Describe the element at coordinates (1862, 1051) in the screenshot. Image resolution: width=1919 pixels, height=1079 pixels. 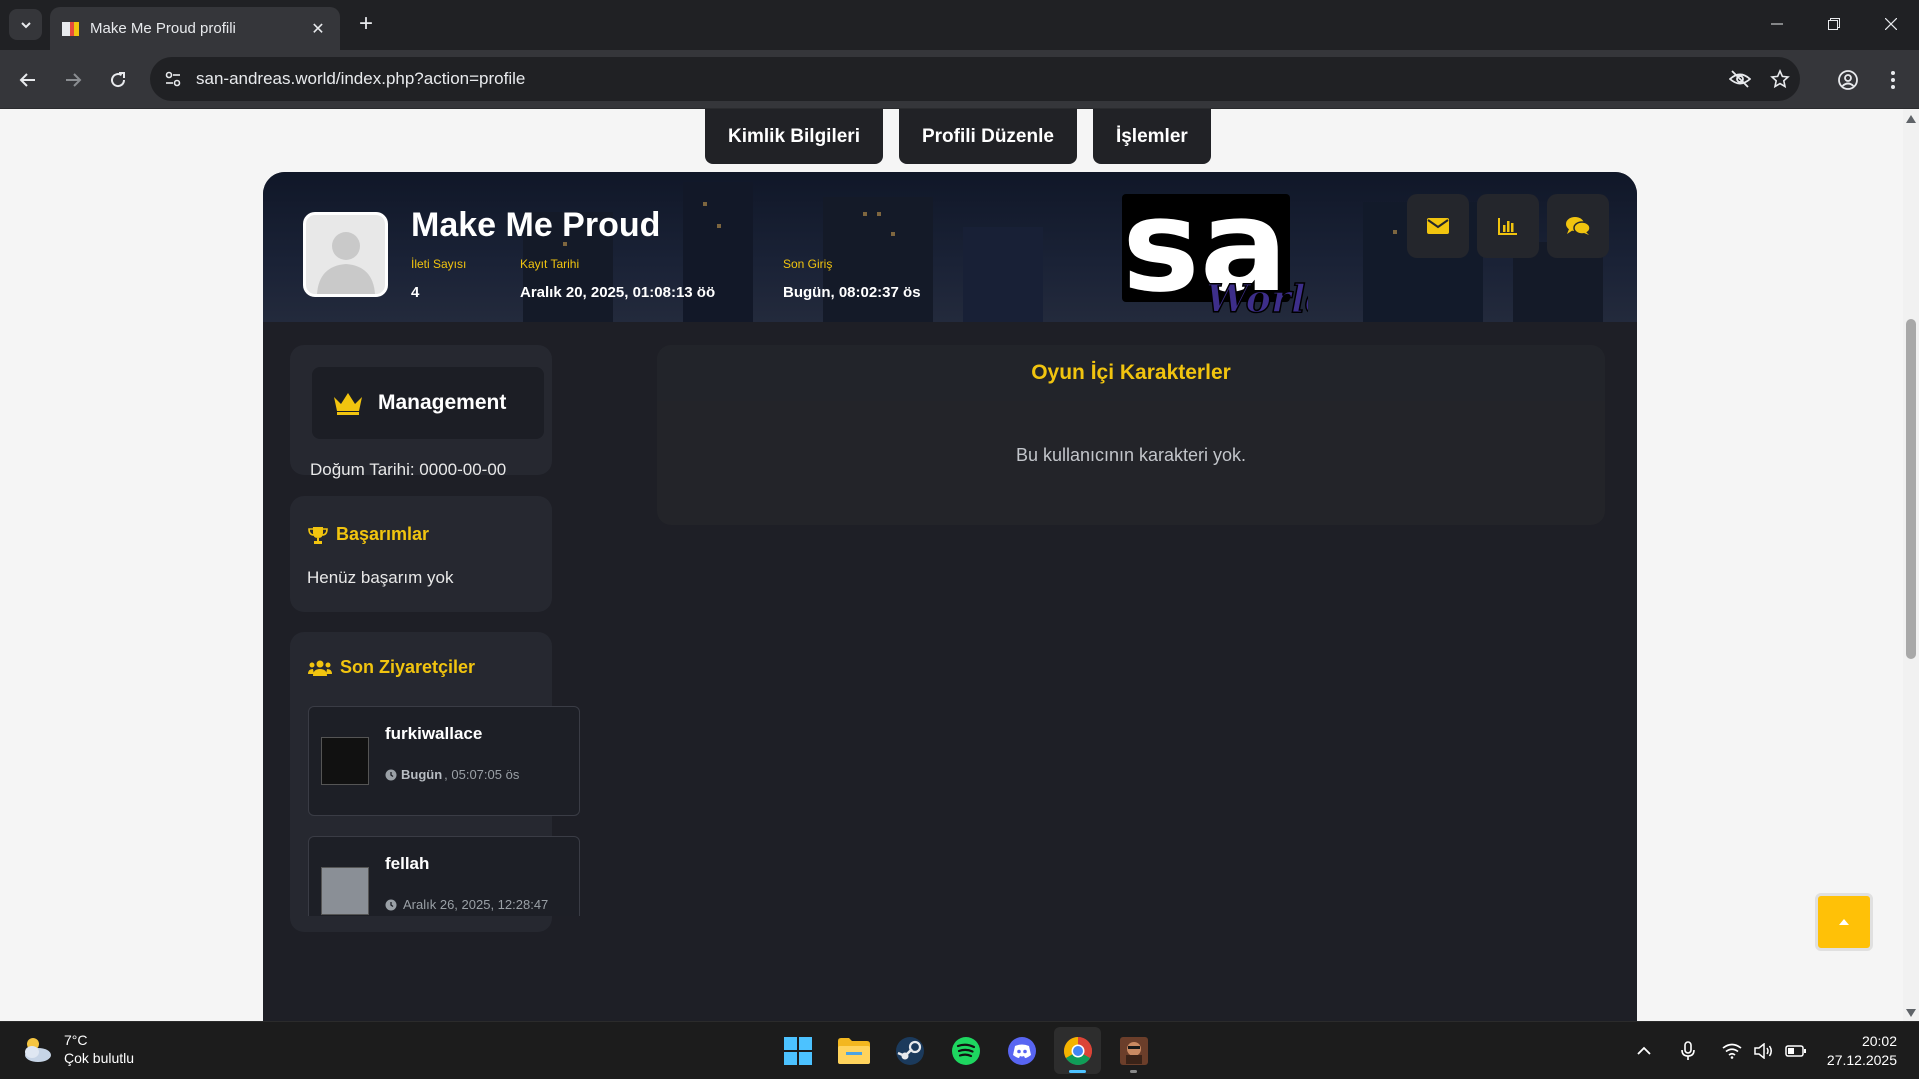
I see `taskbar-clock: 20:02 27.12.2025` at that location.